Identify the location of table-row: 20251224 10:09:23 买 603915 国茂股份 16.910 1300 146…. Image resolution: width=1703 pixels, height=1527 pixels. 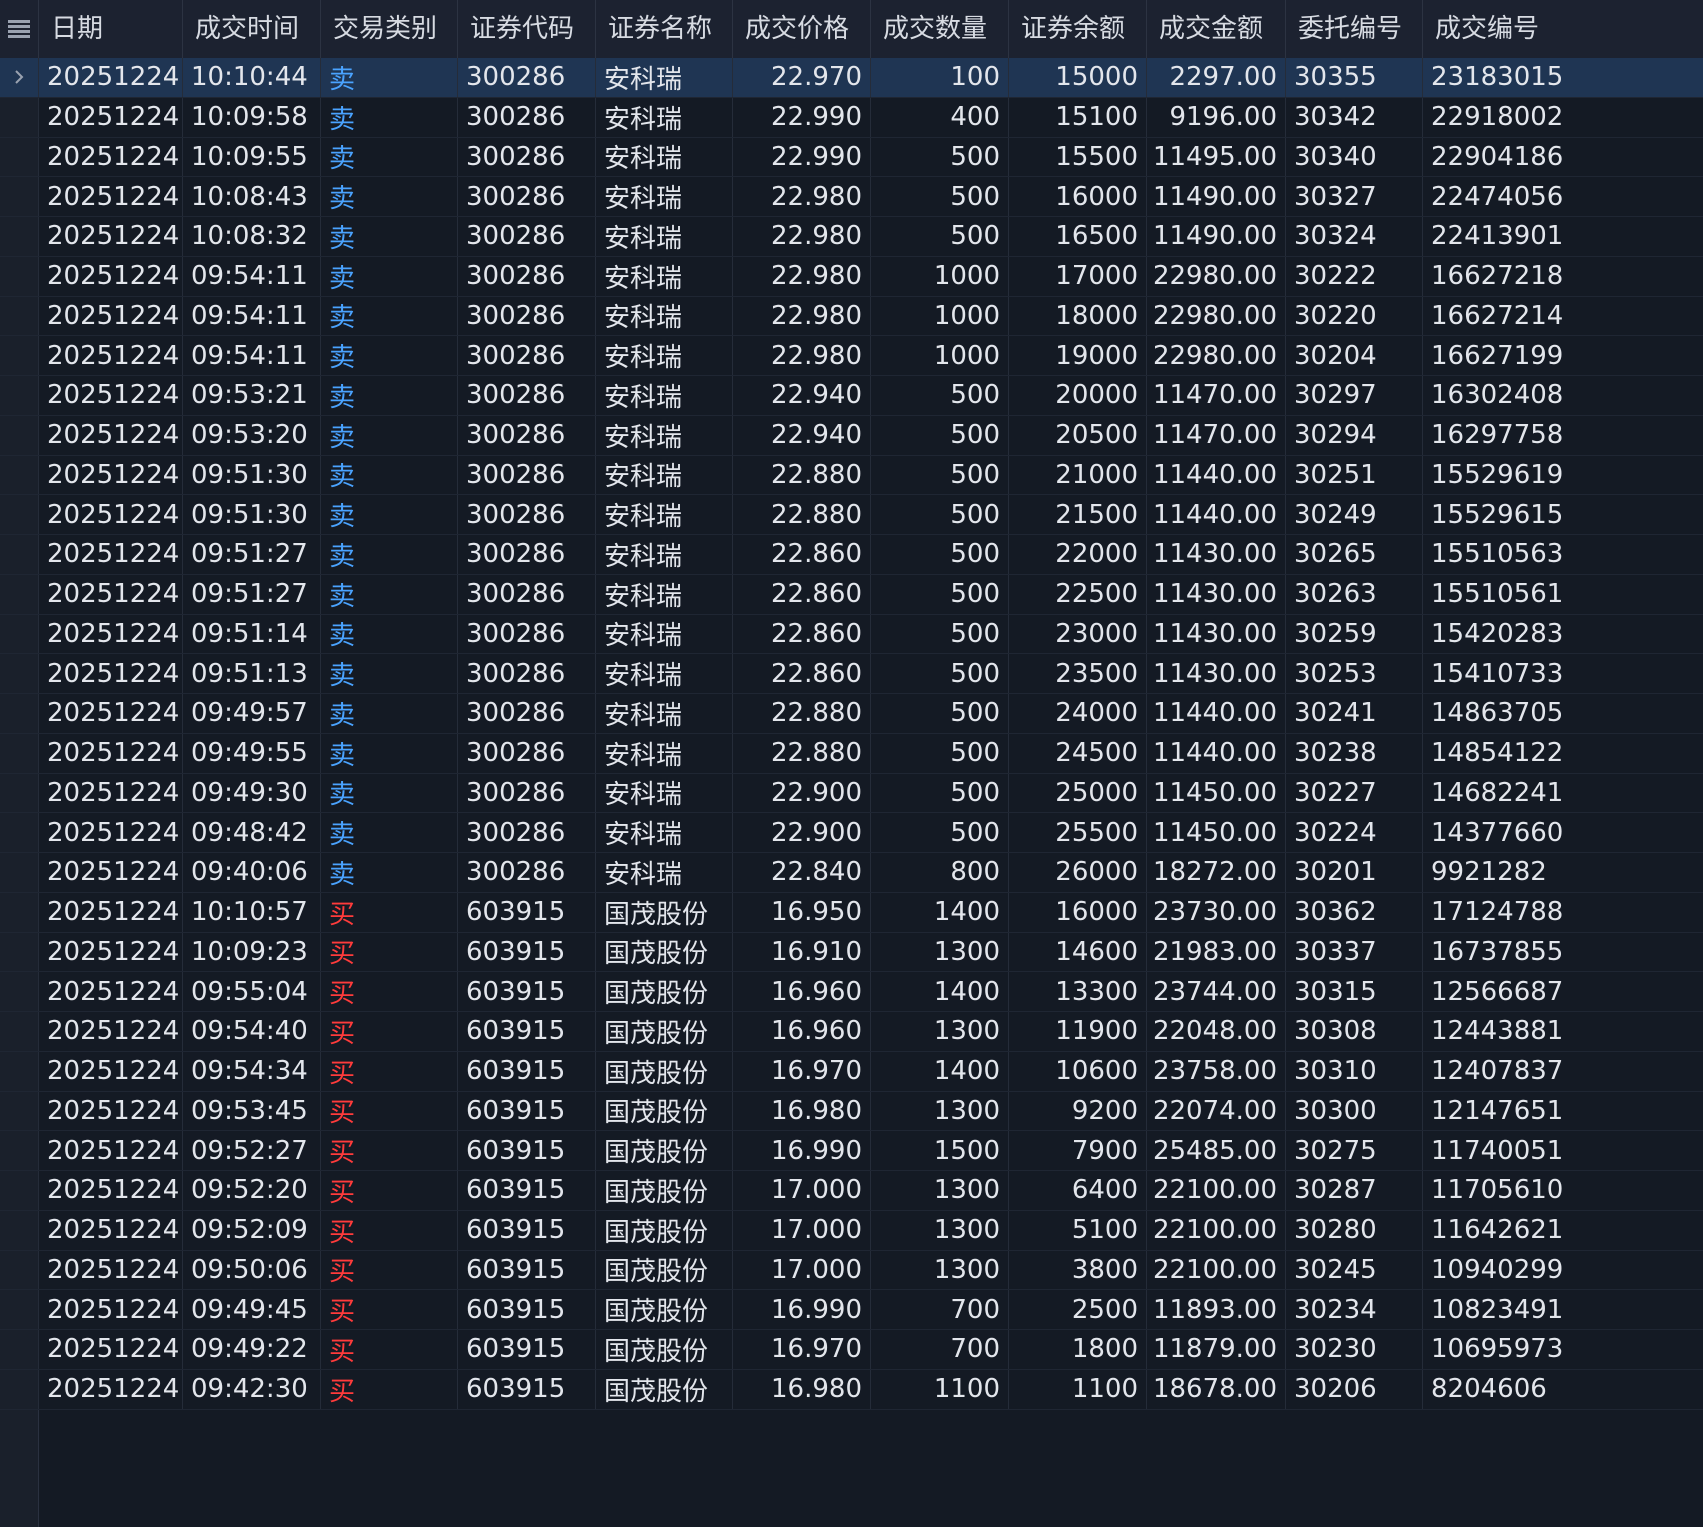
(851, 952).